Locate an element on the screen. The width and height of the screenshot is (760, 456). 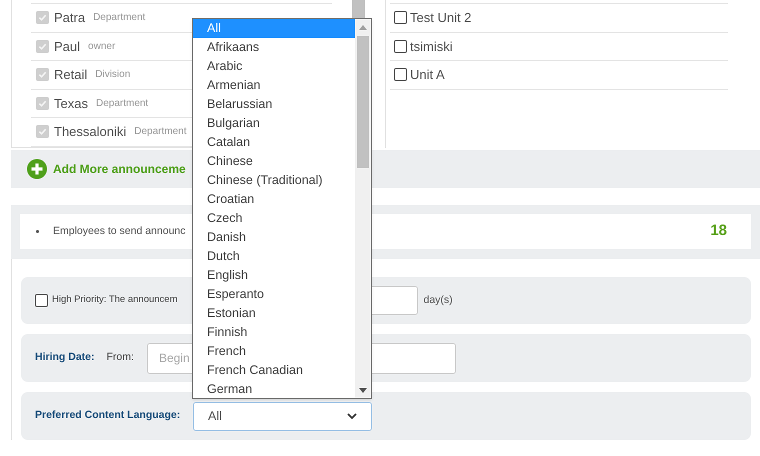
language-option: Arabic is located at coordinates (274, 66).